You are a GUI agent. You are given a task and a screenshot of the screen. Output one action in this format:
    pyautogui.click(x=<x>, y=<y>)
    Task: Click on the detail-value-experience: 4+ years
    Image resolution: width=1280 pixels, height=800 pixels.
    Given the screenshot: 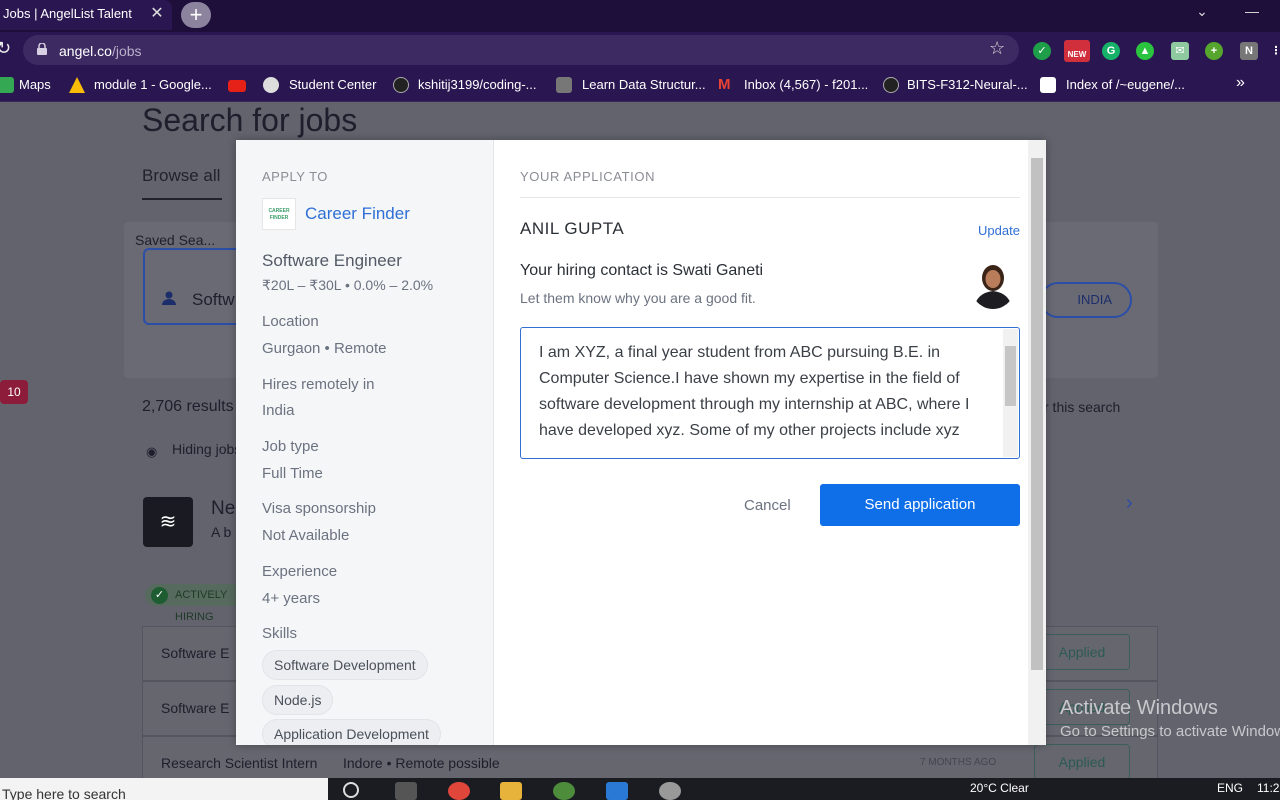 What is the action you would take?
    pyautogui.click(x=291, y=598)
    